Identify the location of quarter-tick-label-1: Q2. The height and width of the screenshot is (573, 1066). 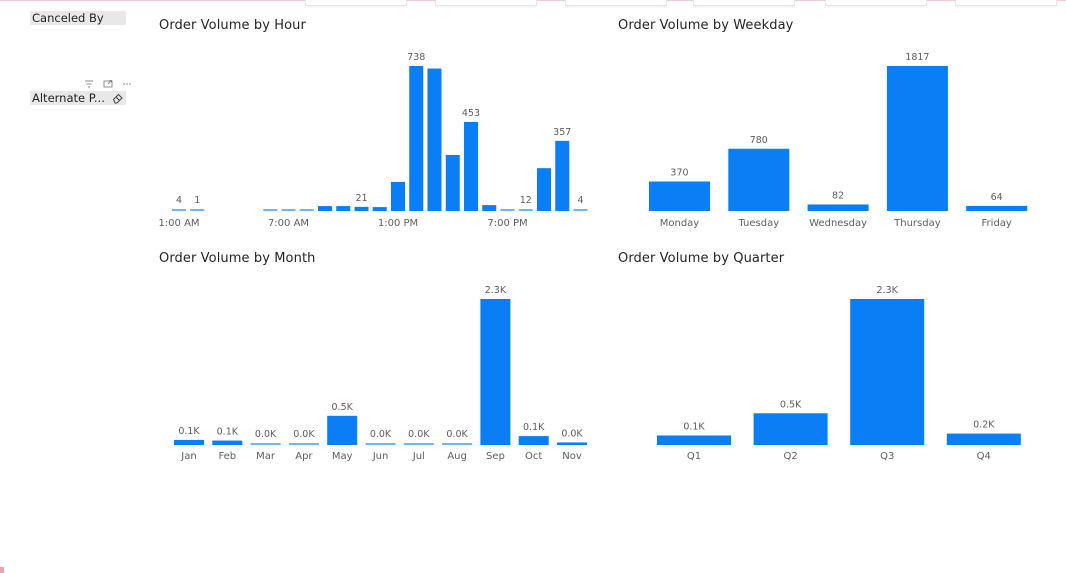
(790, 456).